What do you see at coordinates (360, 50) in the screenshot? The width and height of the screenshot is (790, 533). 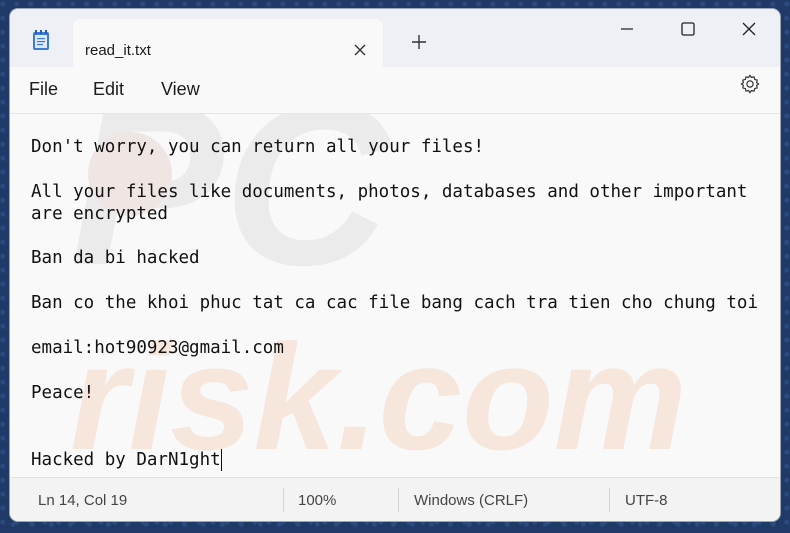 I see `close-icon` at bounding box center [360, 50].